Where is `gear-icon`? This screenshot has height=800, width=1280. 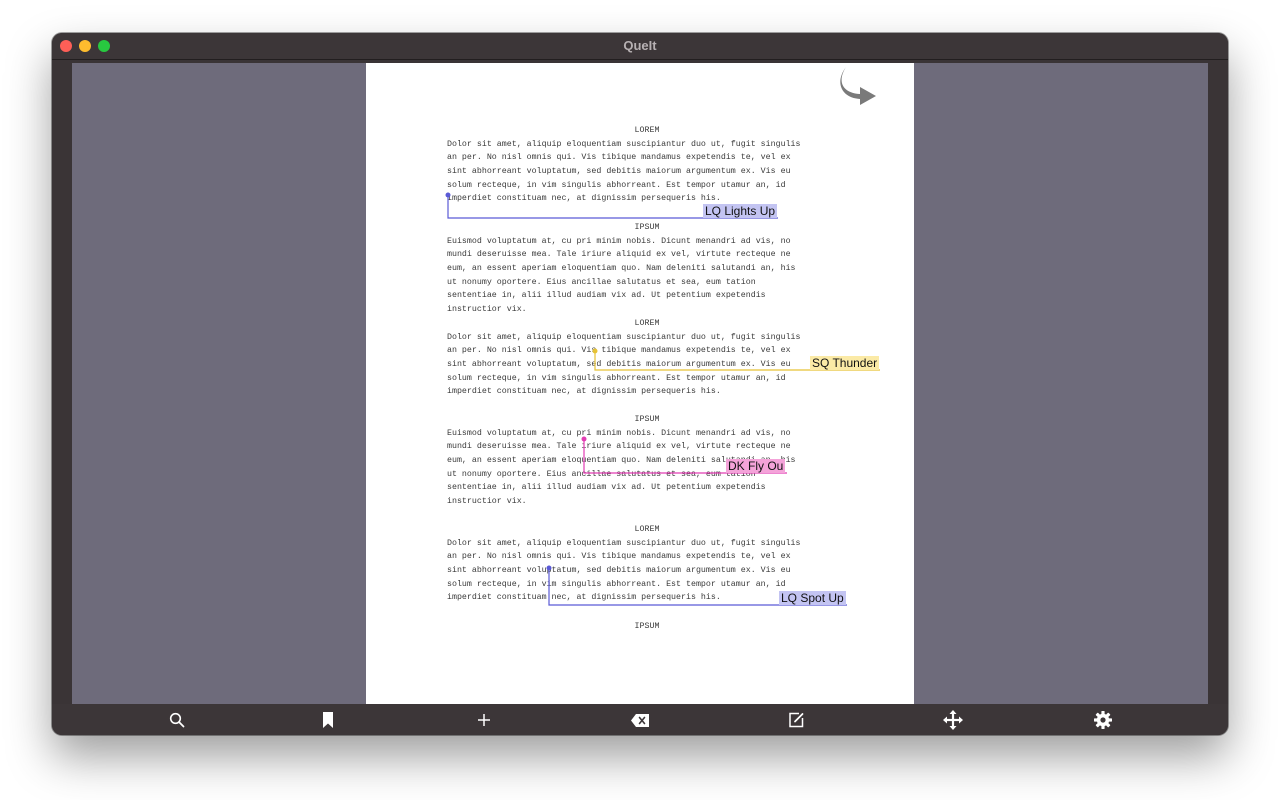 gear-icon is located at coordinates (1103, 720).